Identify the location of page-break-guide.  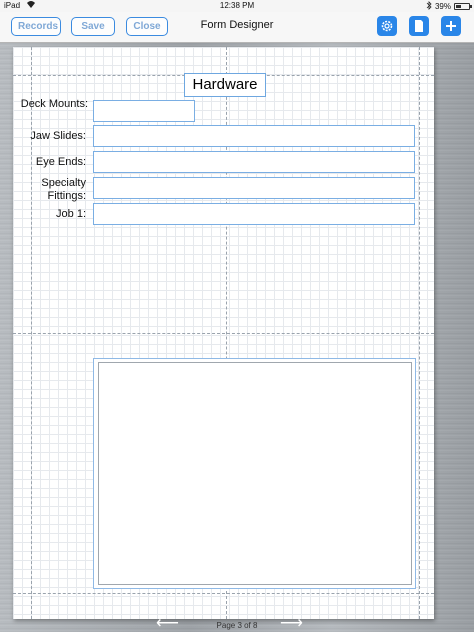
(223, 333).